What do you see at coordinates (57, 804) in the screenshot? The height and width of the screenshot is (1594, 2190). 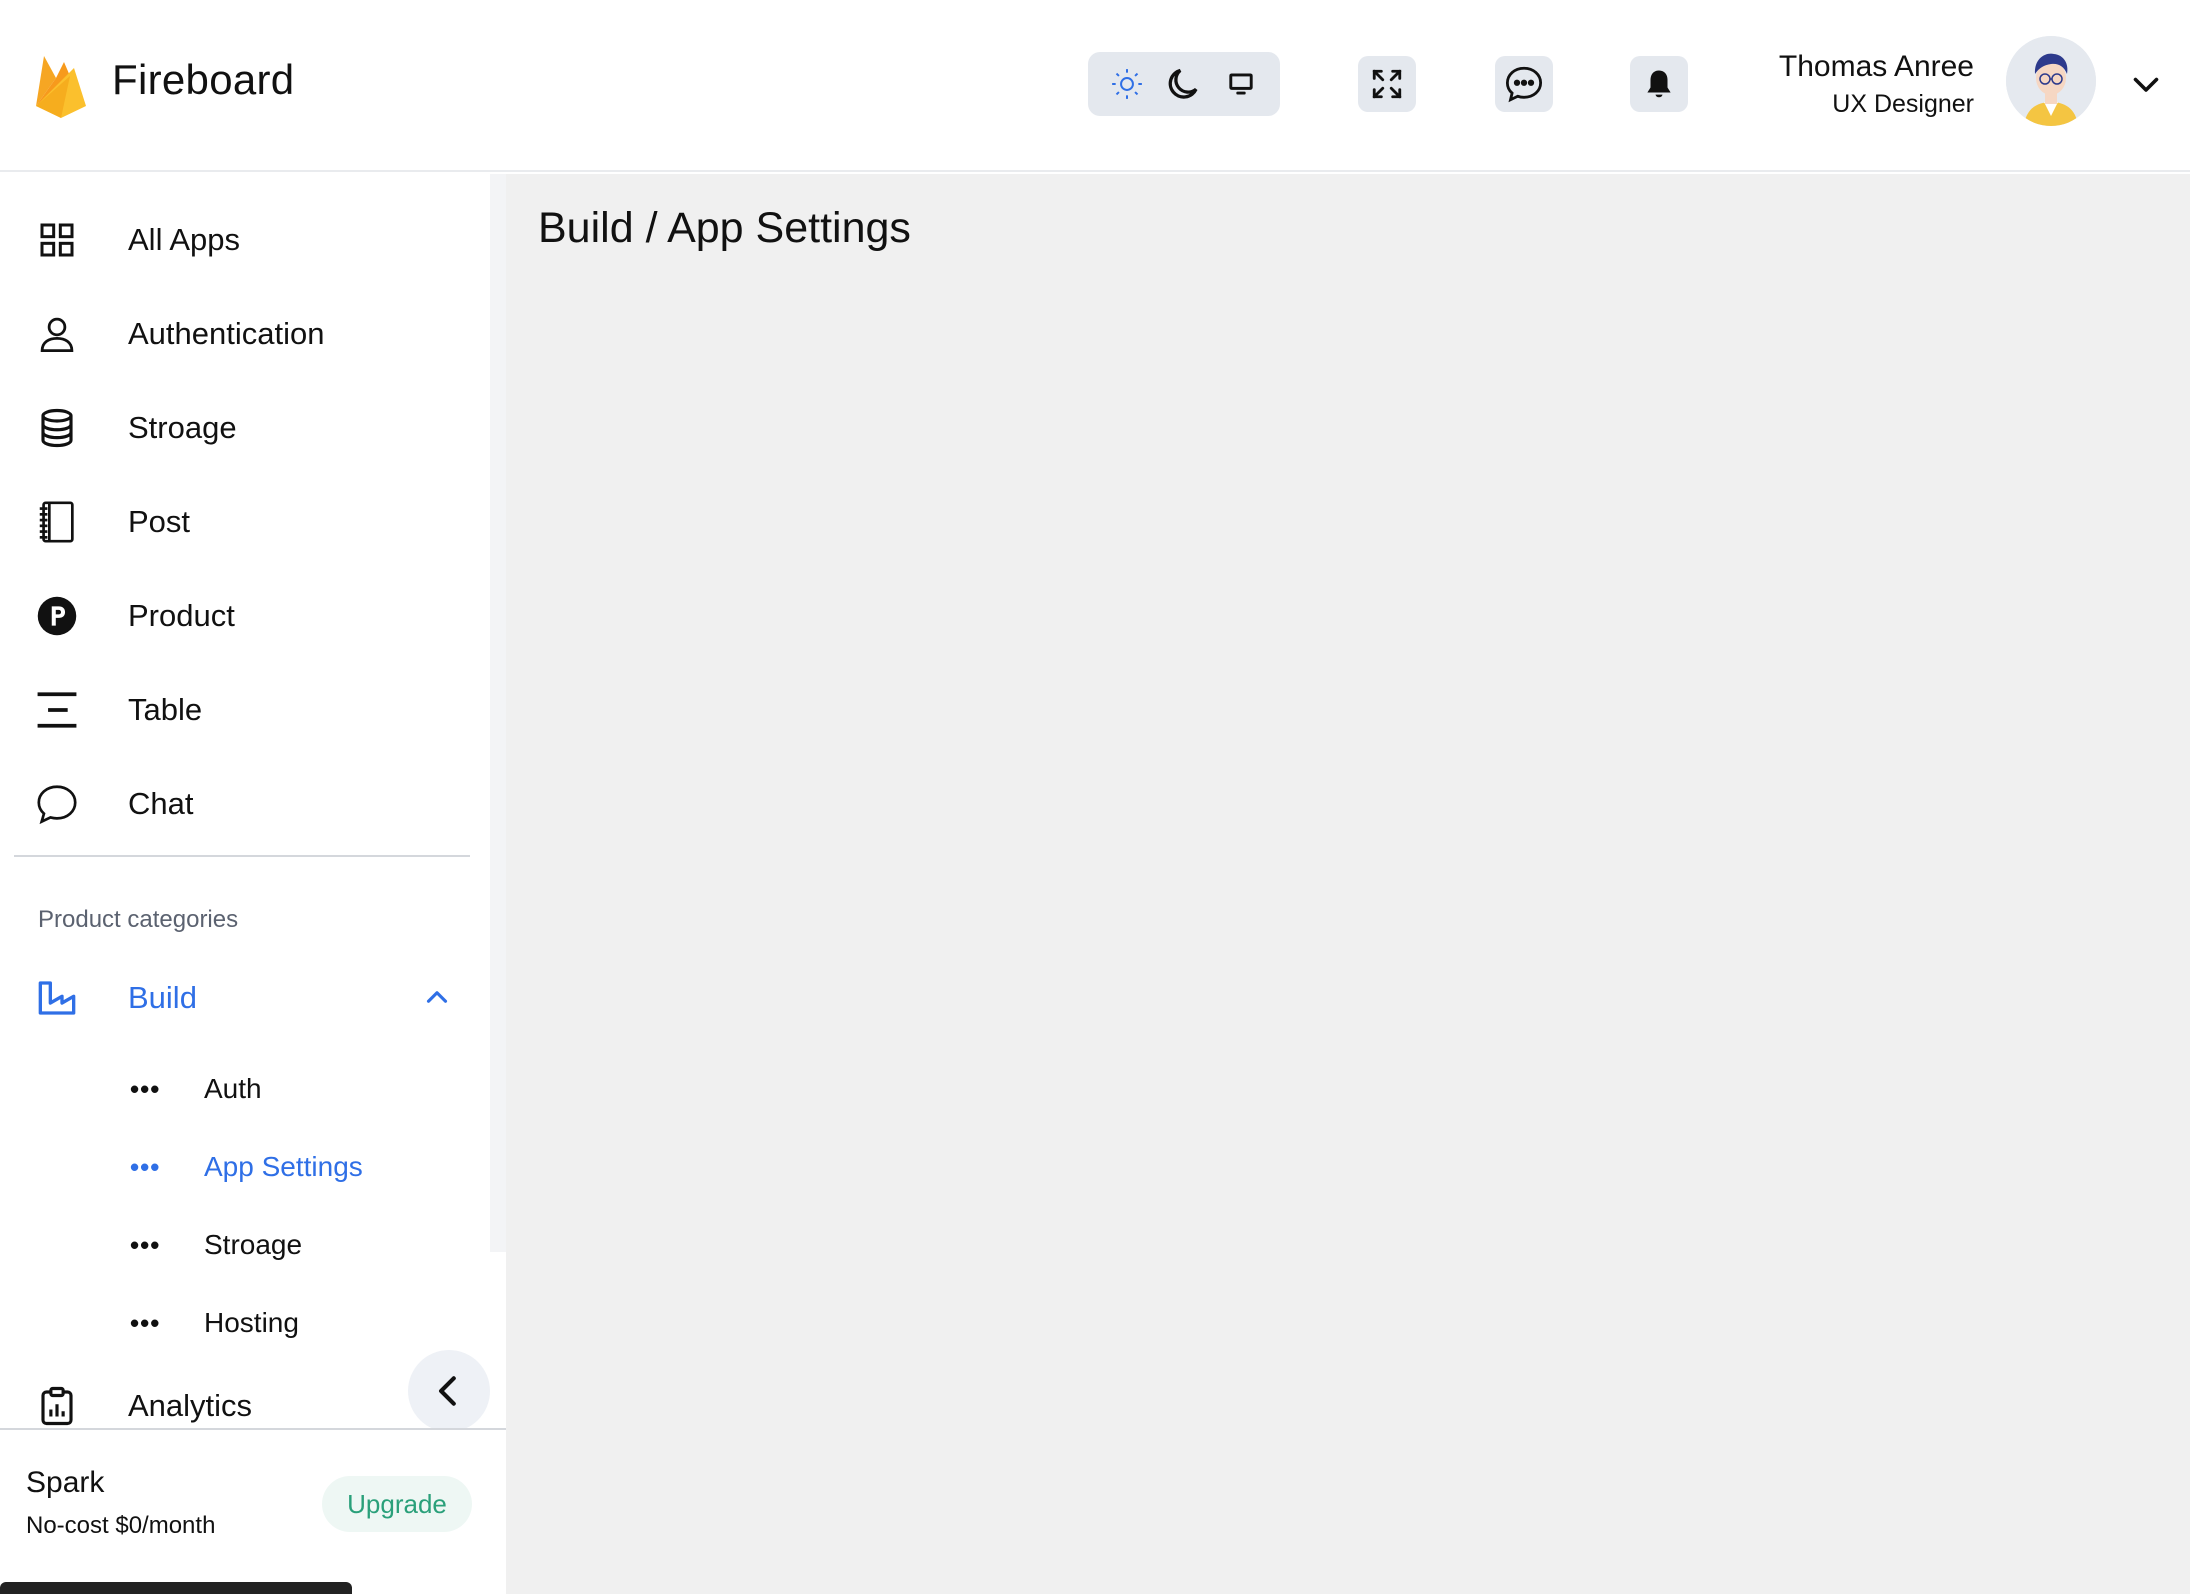 I see `chat-icon` at bounding box center [57, 804].